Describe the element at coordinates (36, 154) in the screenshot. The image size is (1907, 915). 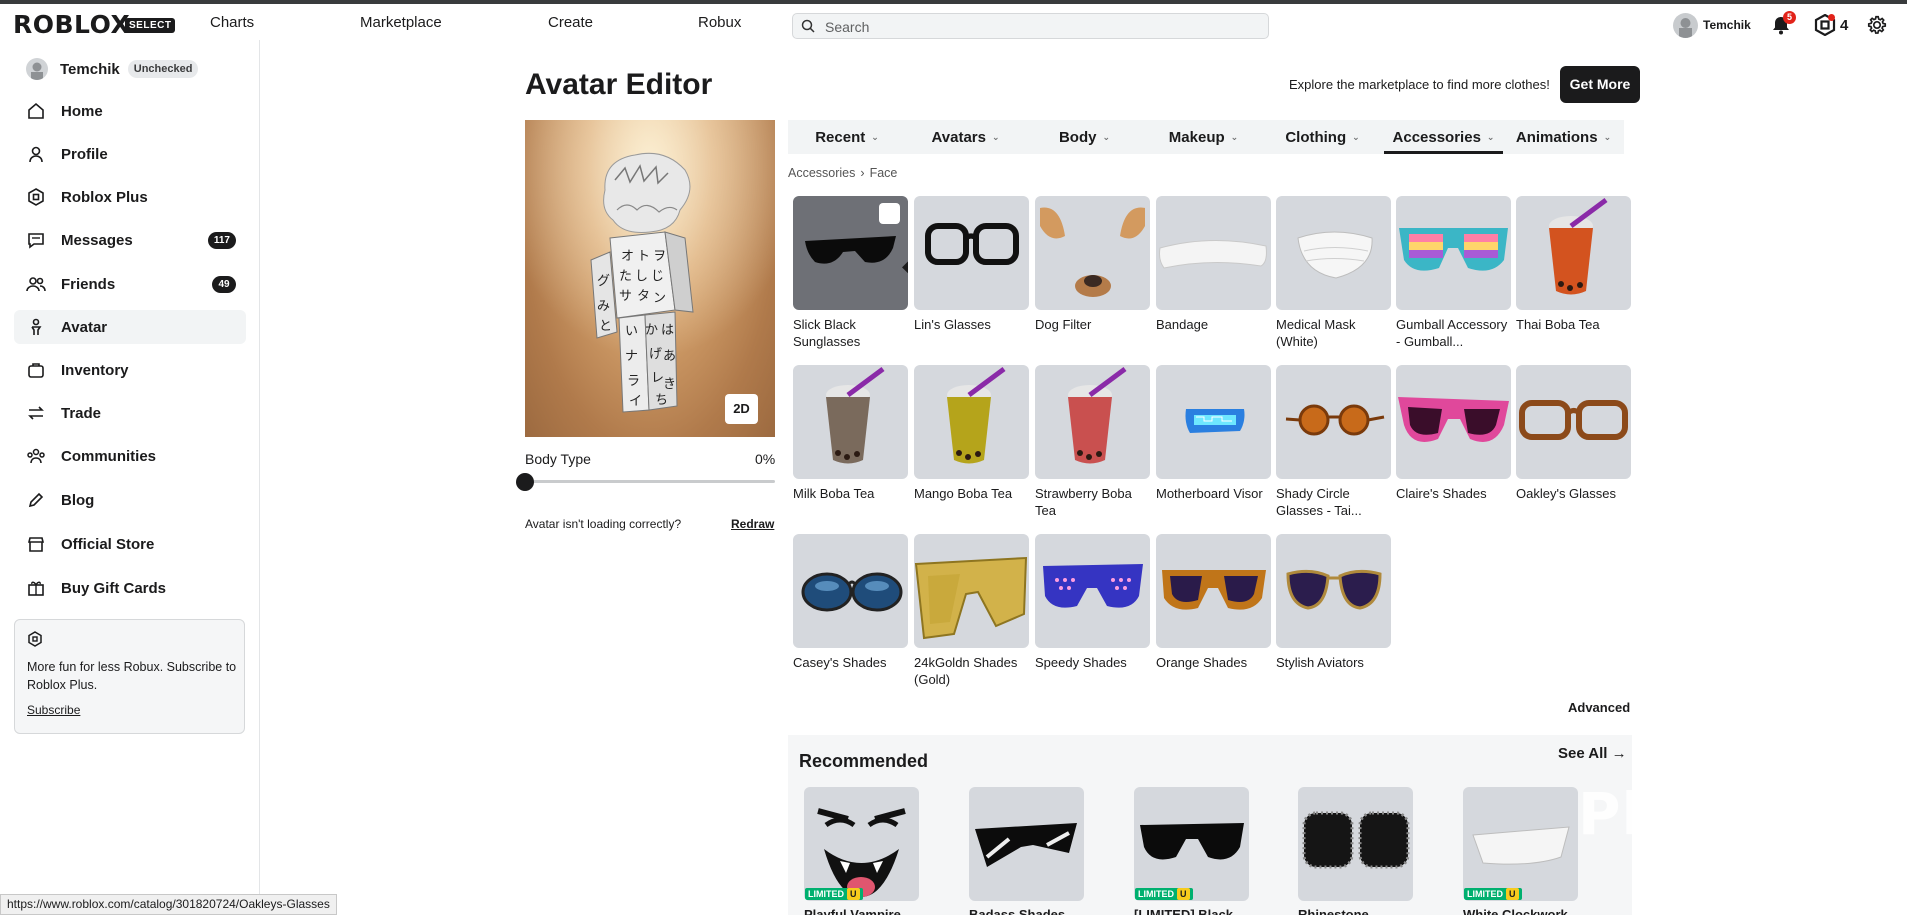
I see `profile-icon` at that location.